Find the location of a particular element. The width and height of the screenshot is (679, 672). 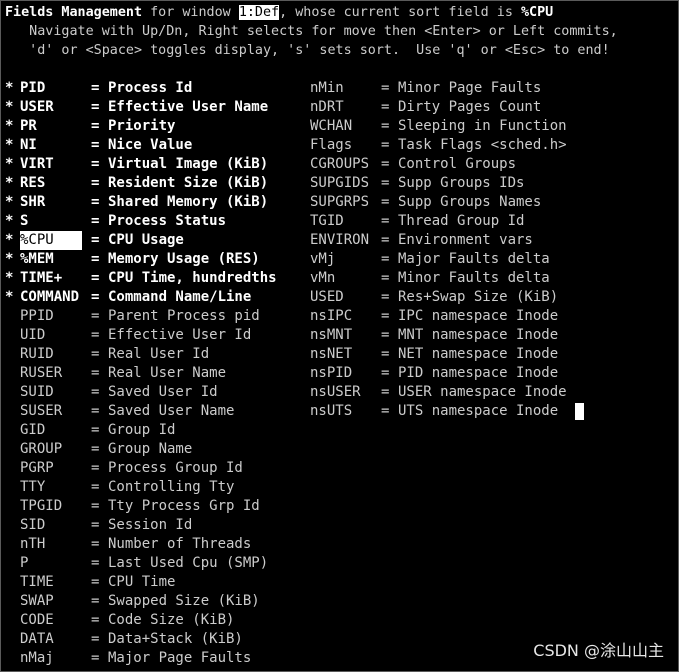

field-name: SHR is located at coordinates (33, 202).